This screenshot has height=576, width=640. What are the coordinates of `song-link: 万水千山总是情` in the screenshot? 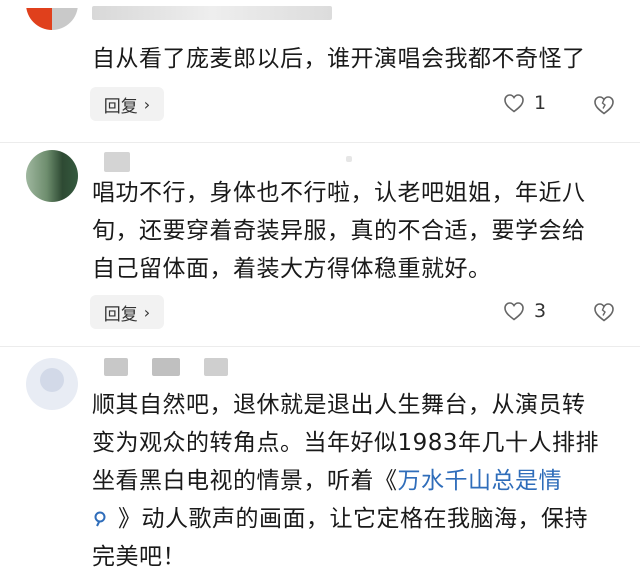 It's located at (480, 481).